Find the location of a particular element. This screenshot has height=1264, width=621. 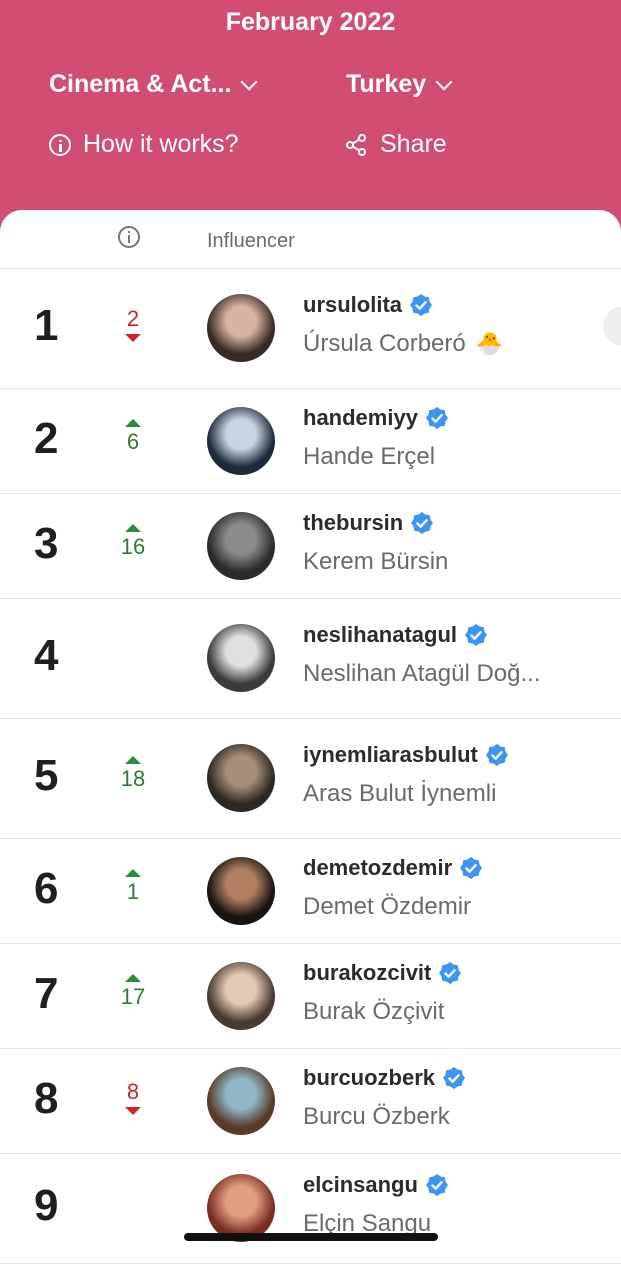

share-button: Share is located at coordinates (395, 144).